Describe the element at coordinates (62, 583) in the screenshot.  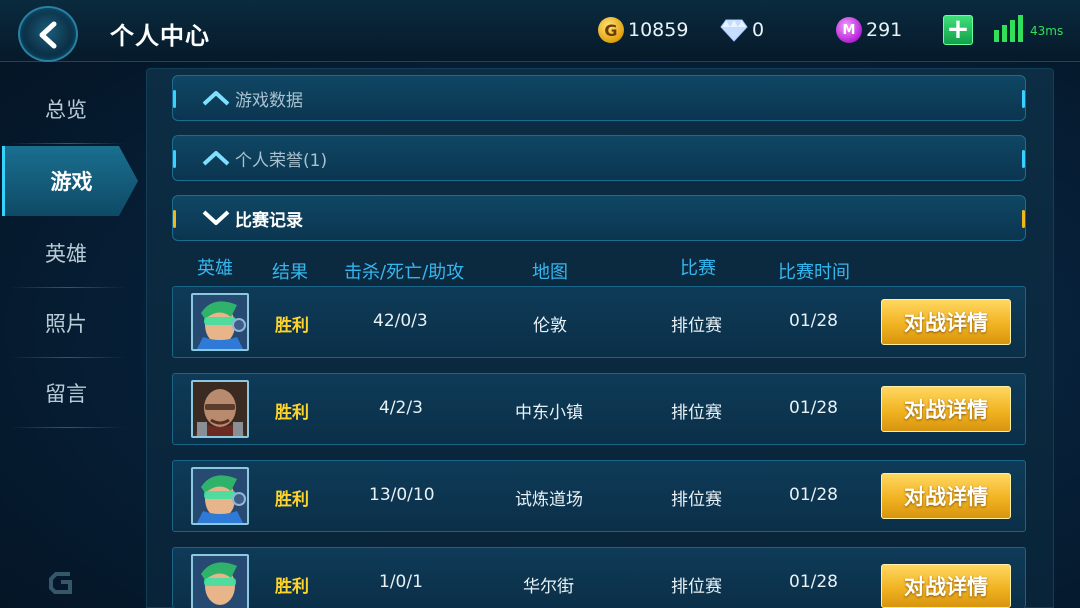
I see `game-logo-icon` at that location.